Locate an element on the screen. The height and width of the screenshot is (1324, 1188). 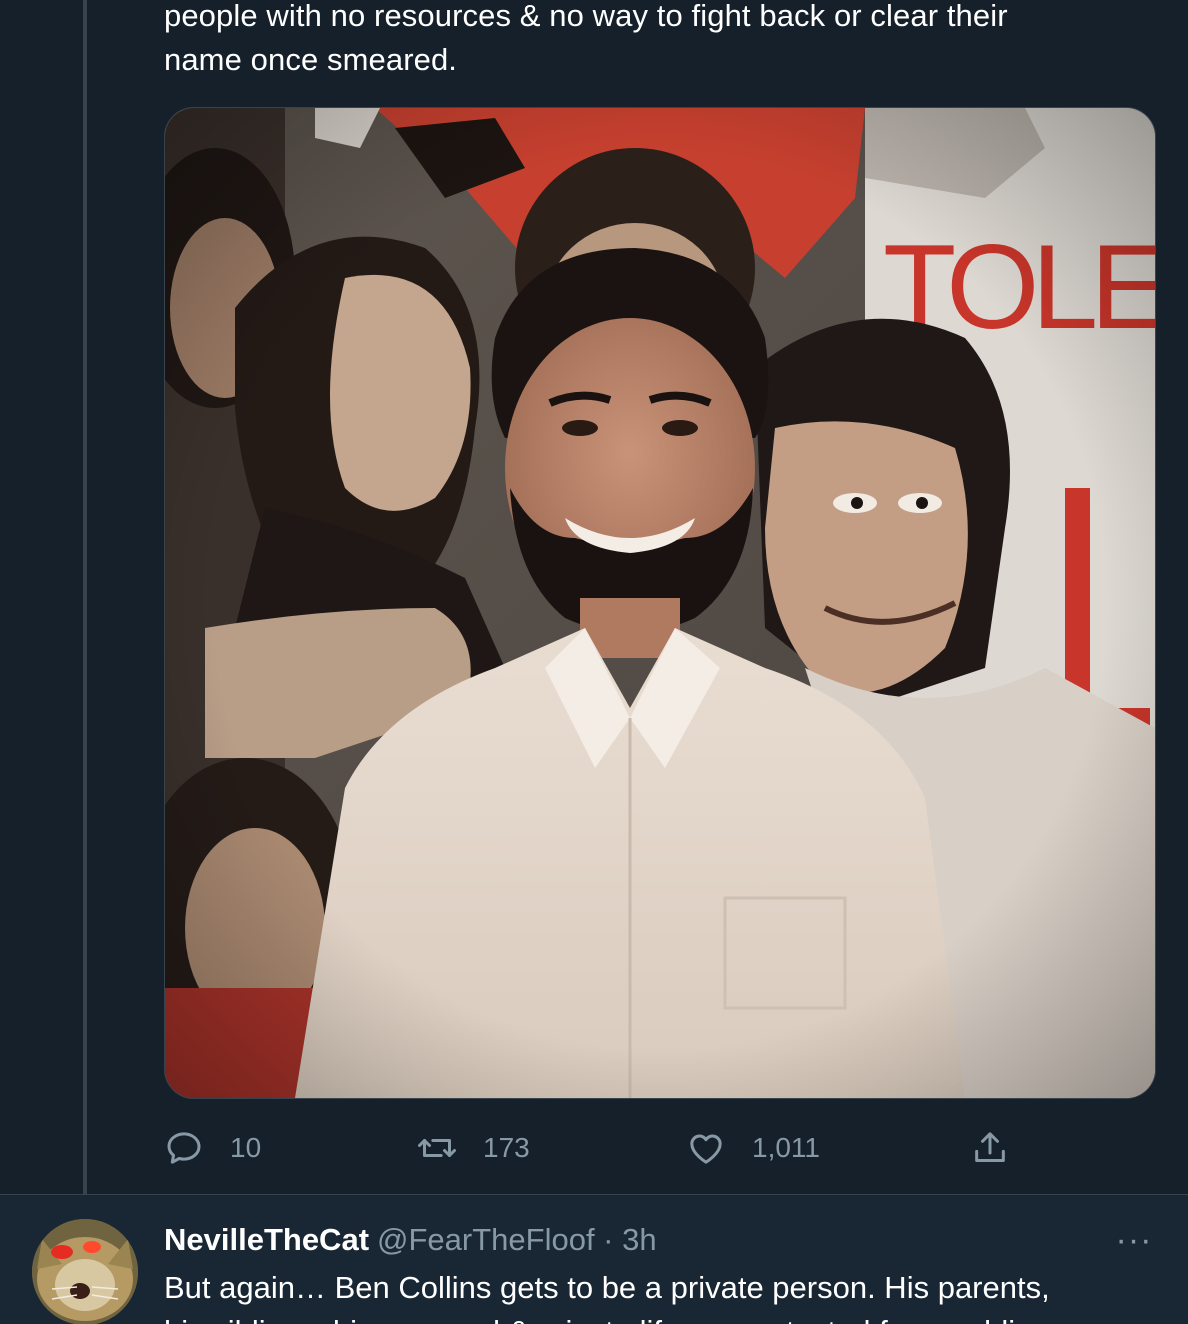
retweet-count: 173 is located at coordinates (506, 1147).